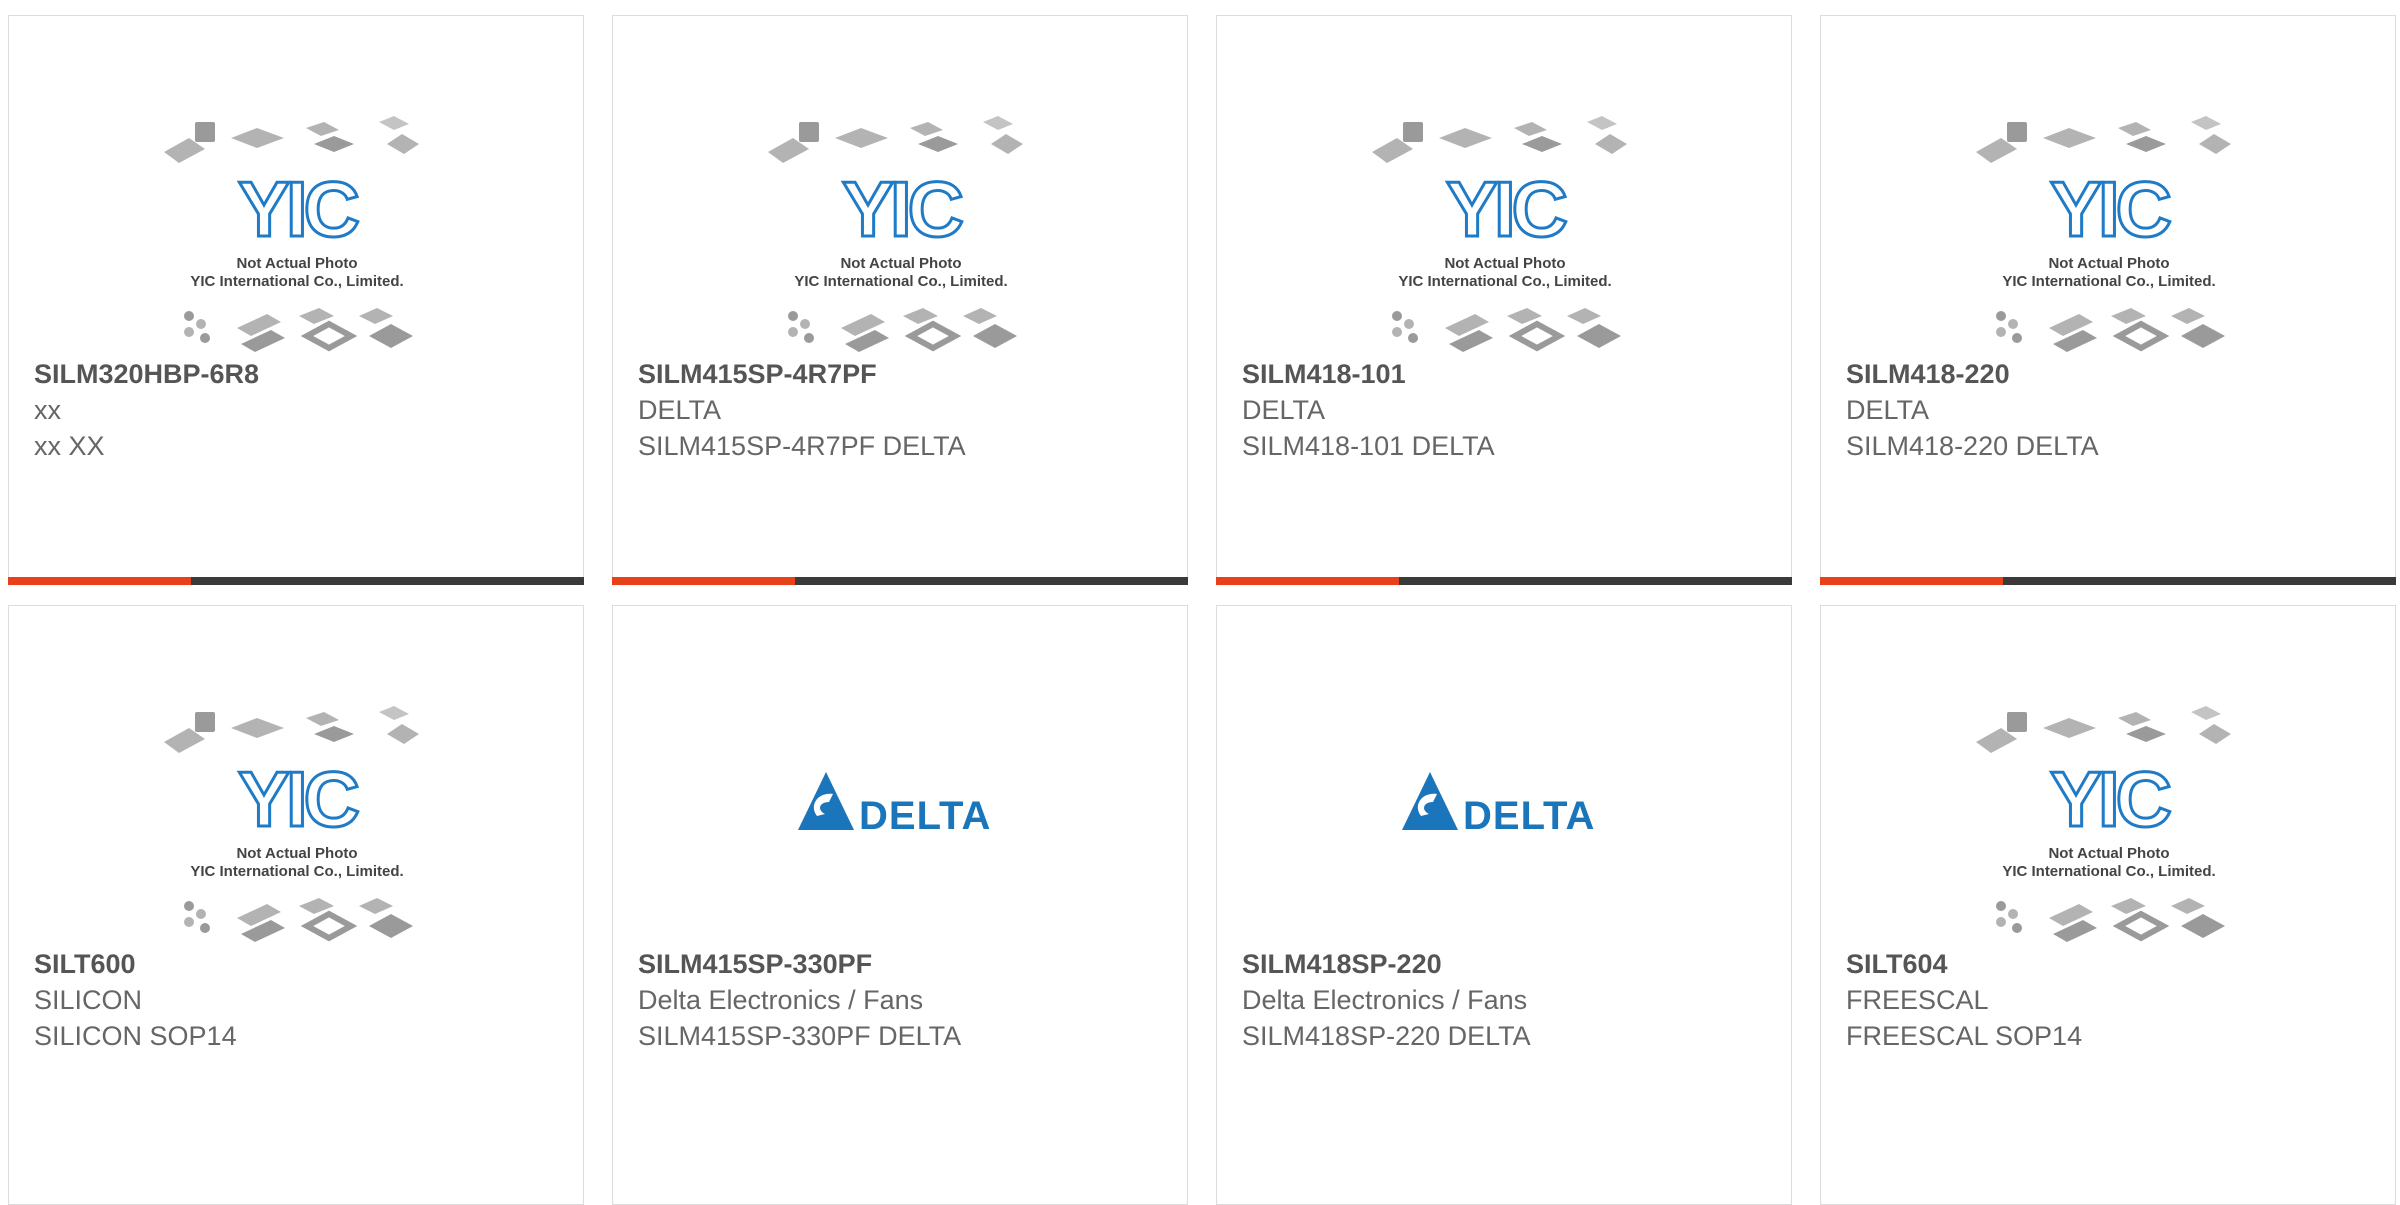 Image resolution: width=2400 pixels, height=1205 pixels. What do you see at coordinates (902, 374) in the screenshot?
I see `part-number: SILM415SP-4R7PF` at bounding box center [902, 374].